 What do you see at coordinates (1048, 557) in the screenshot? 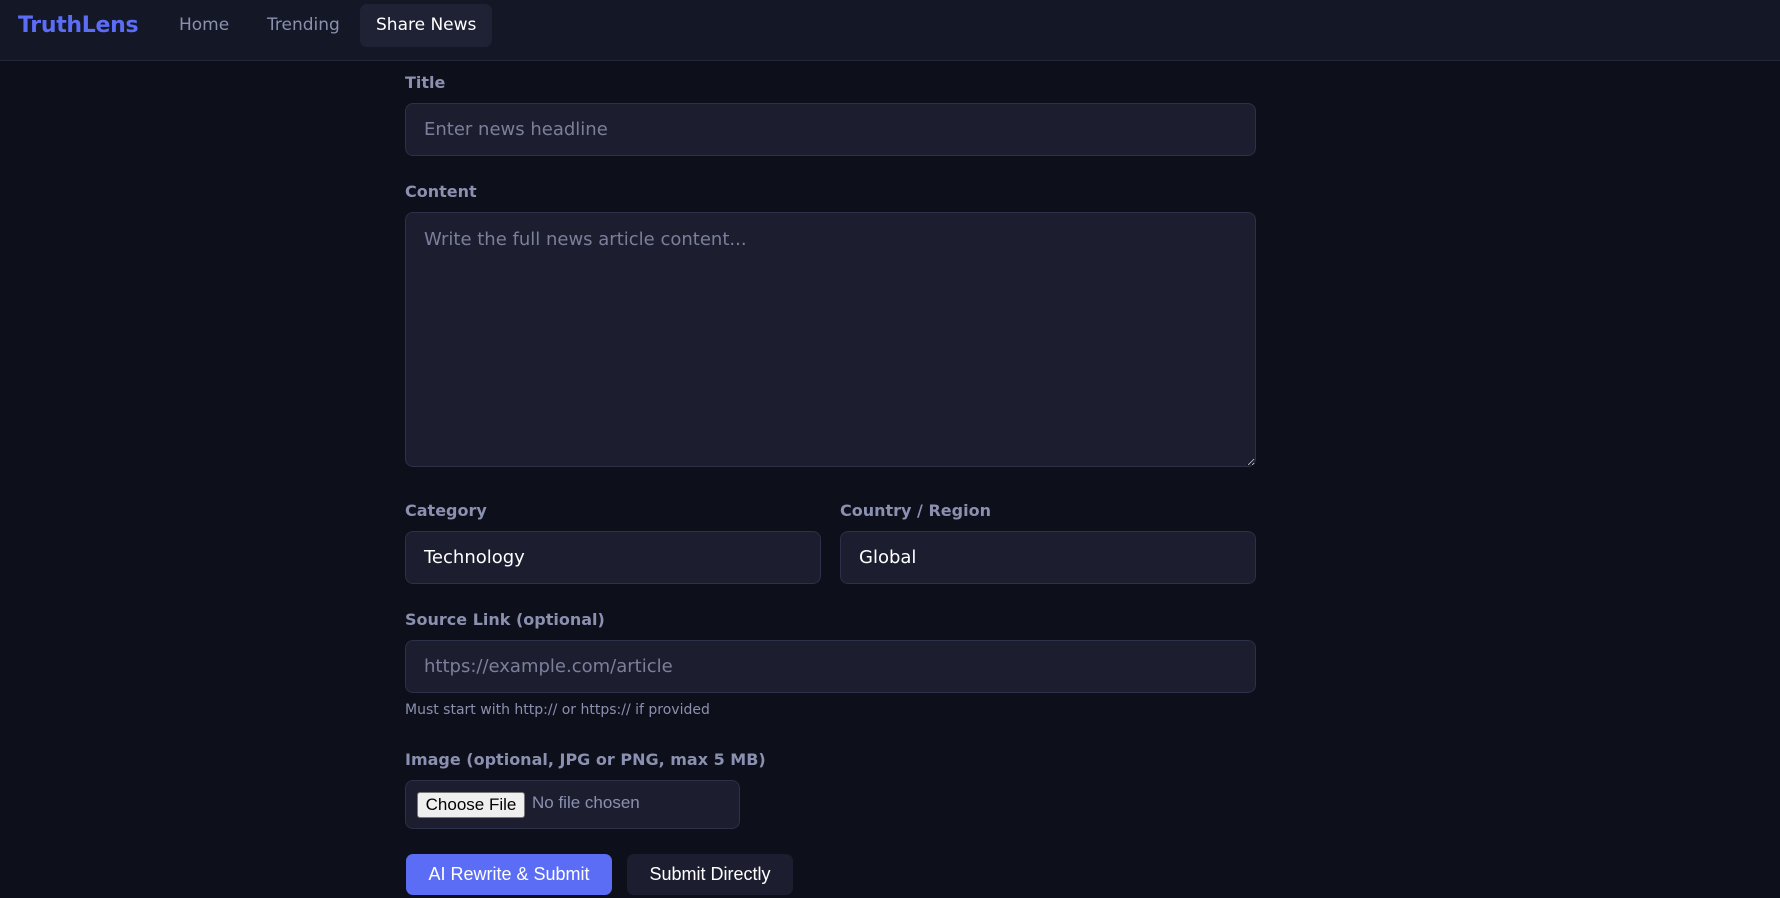
I see `country-select: Global` at bounding box center [1048, 557].